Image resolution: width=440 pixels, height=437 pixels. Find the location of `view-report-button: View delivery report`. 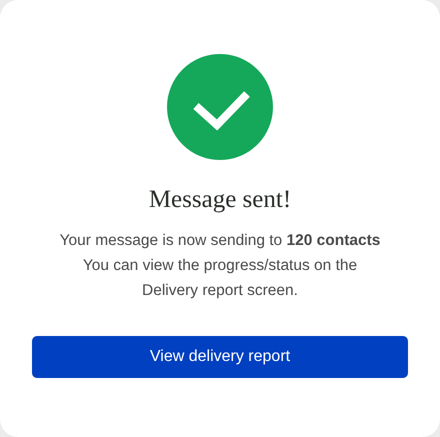

view-report-button: View delivery report is located at coordinates (220, 357).